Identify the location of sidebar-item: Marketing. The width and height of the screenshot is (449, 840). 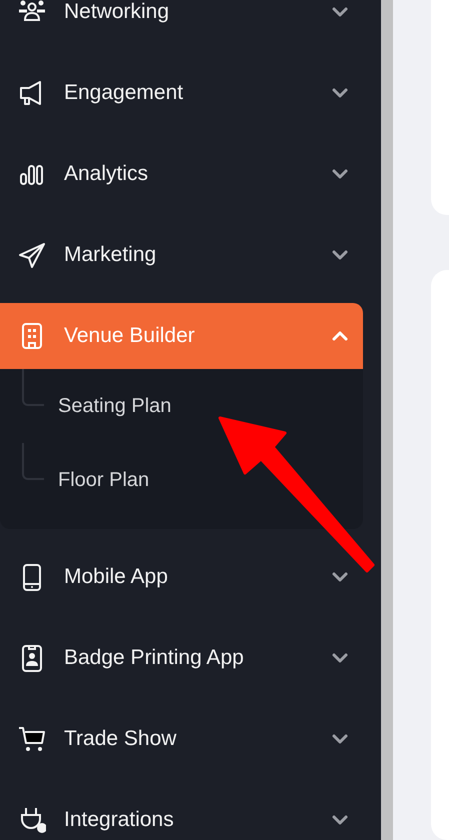
(181, 255).